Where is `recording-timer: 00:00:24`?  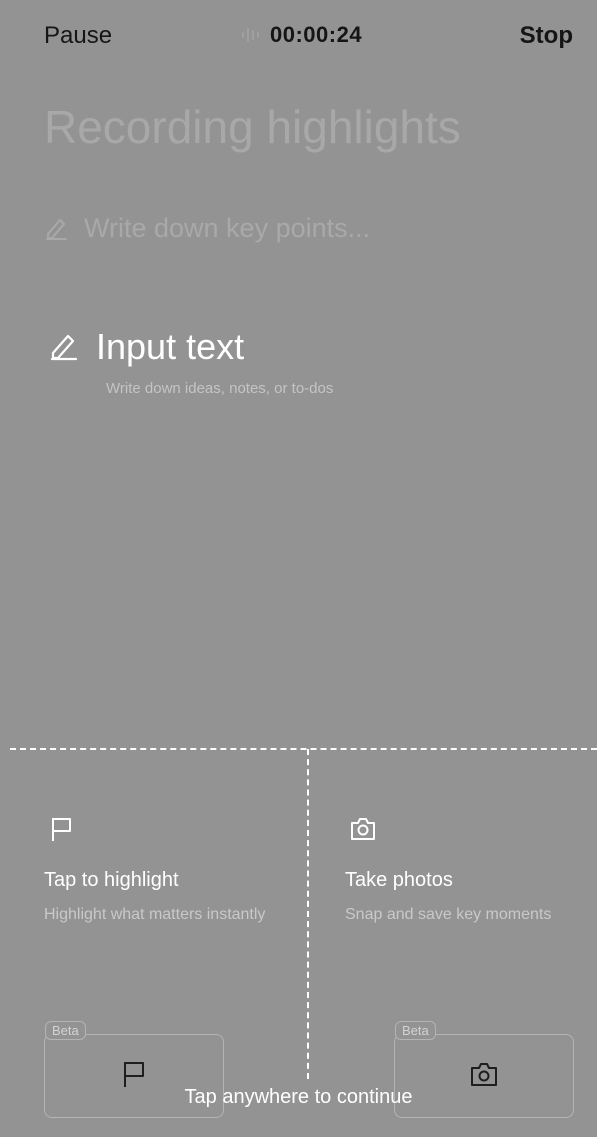
recording-timer: 00:00:24 is located at coordinates (301, 35).